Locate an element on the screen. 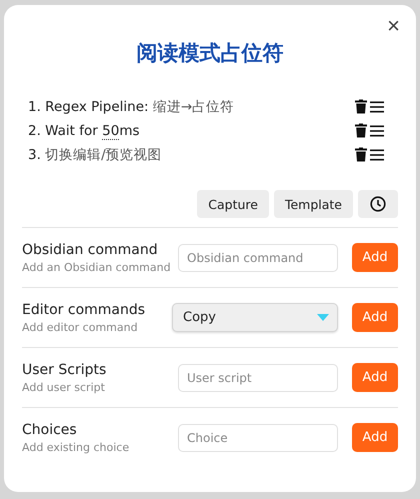 The width and height of the screenshot is (420, 499). action-button: Capture is located at coordinates (233, 204).